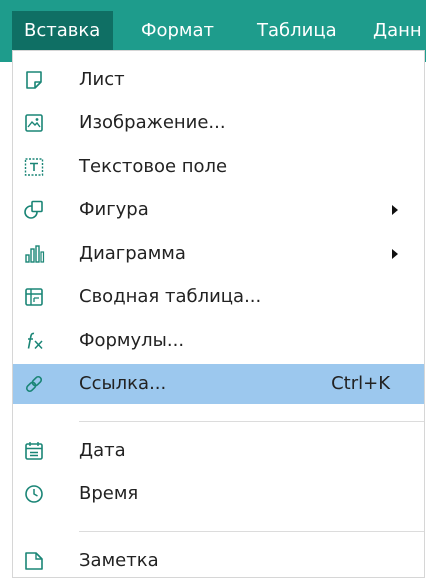  I want to click on menu-item-date: Дата, so click(218, 451).